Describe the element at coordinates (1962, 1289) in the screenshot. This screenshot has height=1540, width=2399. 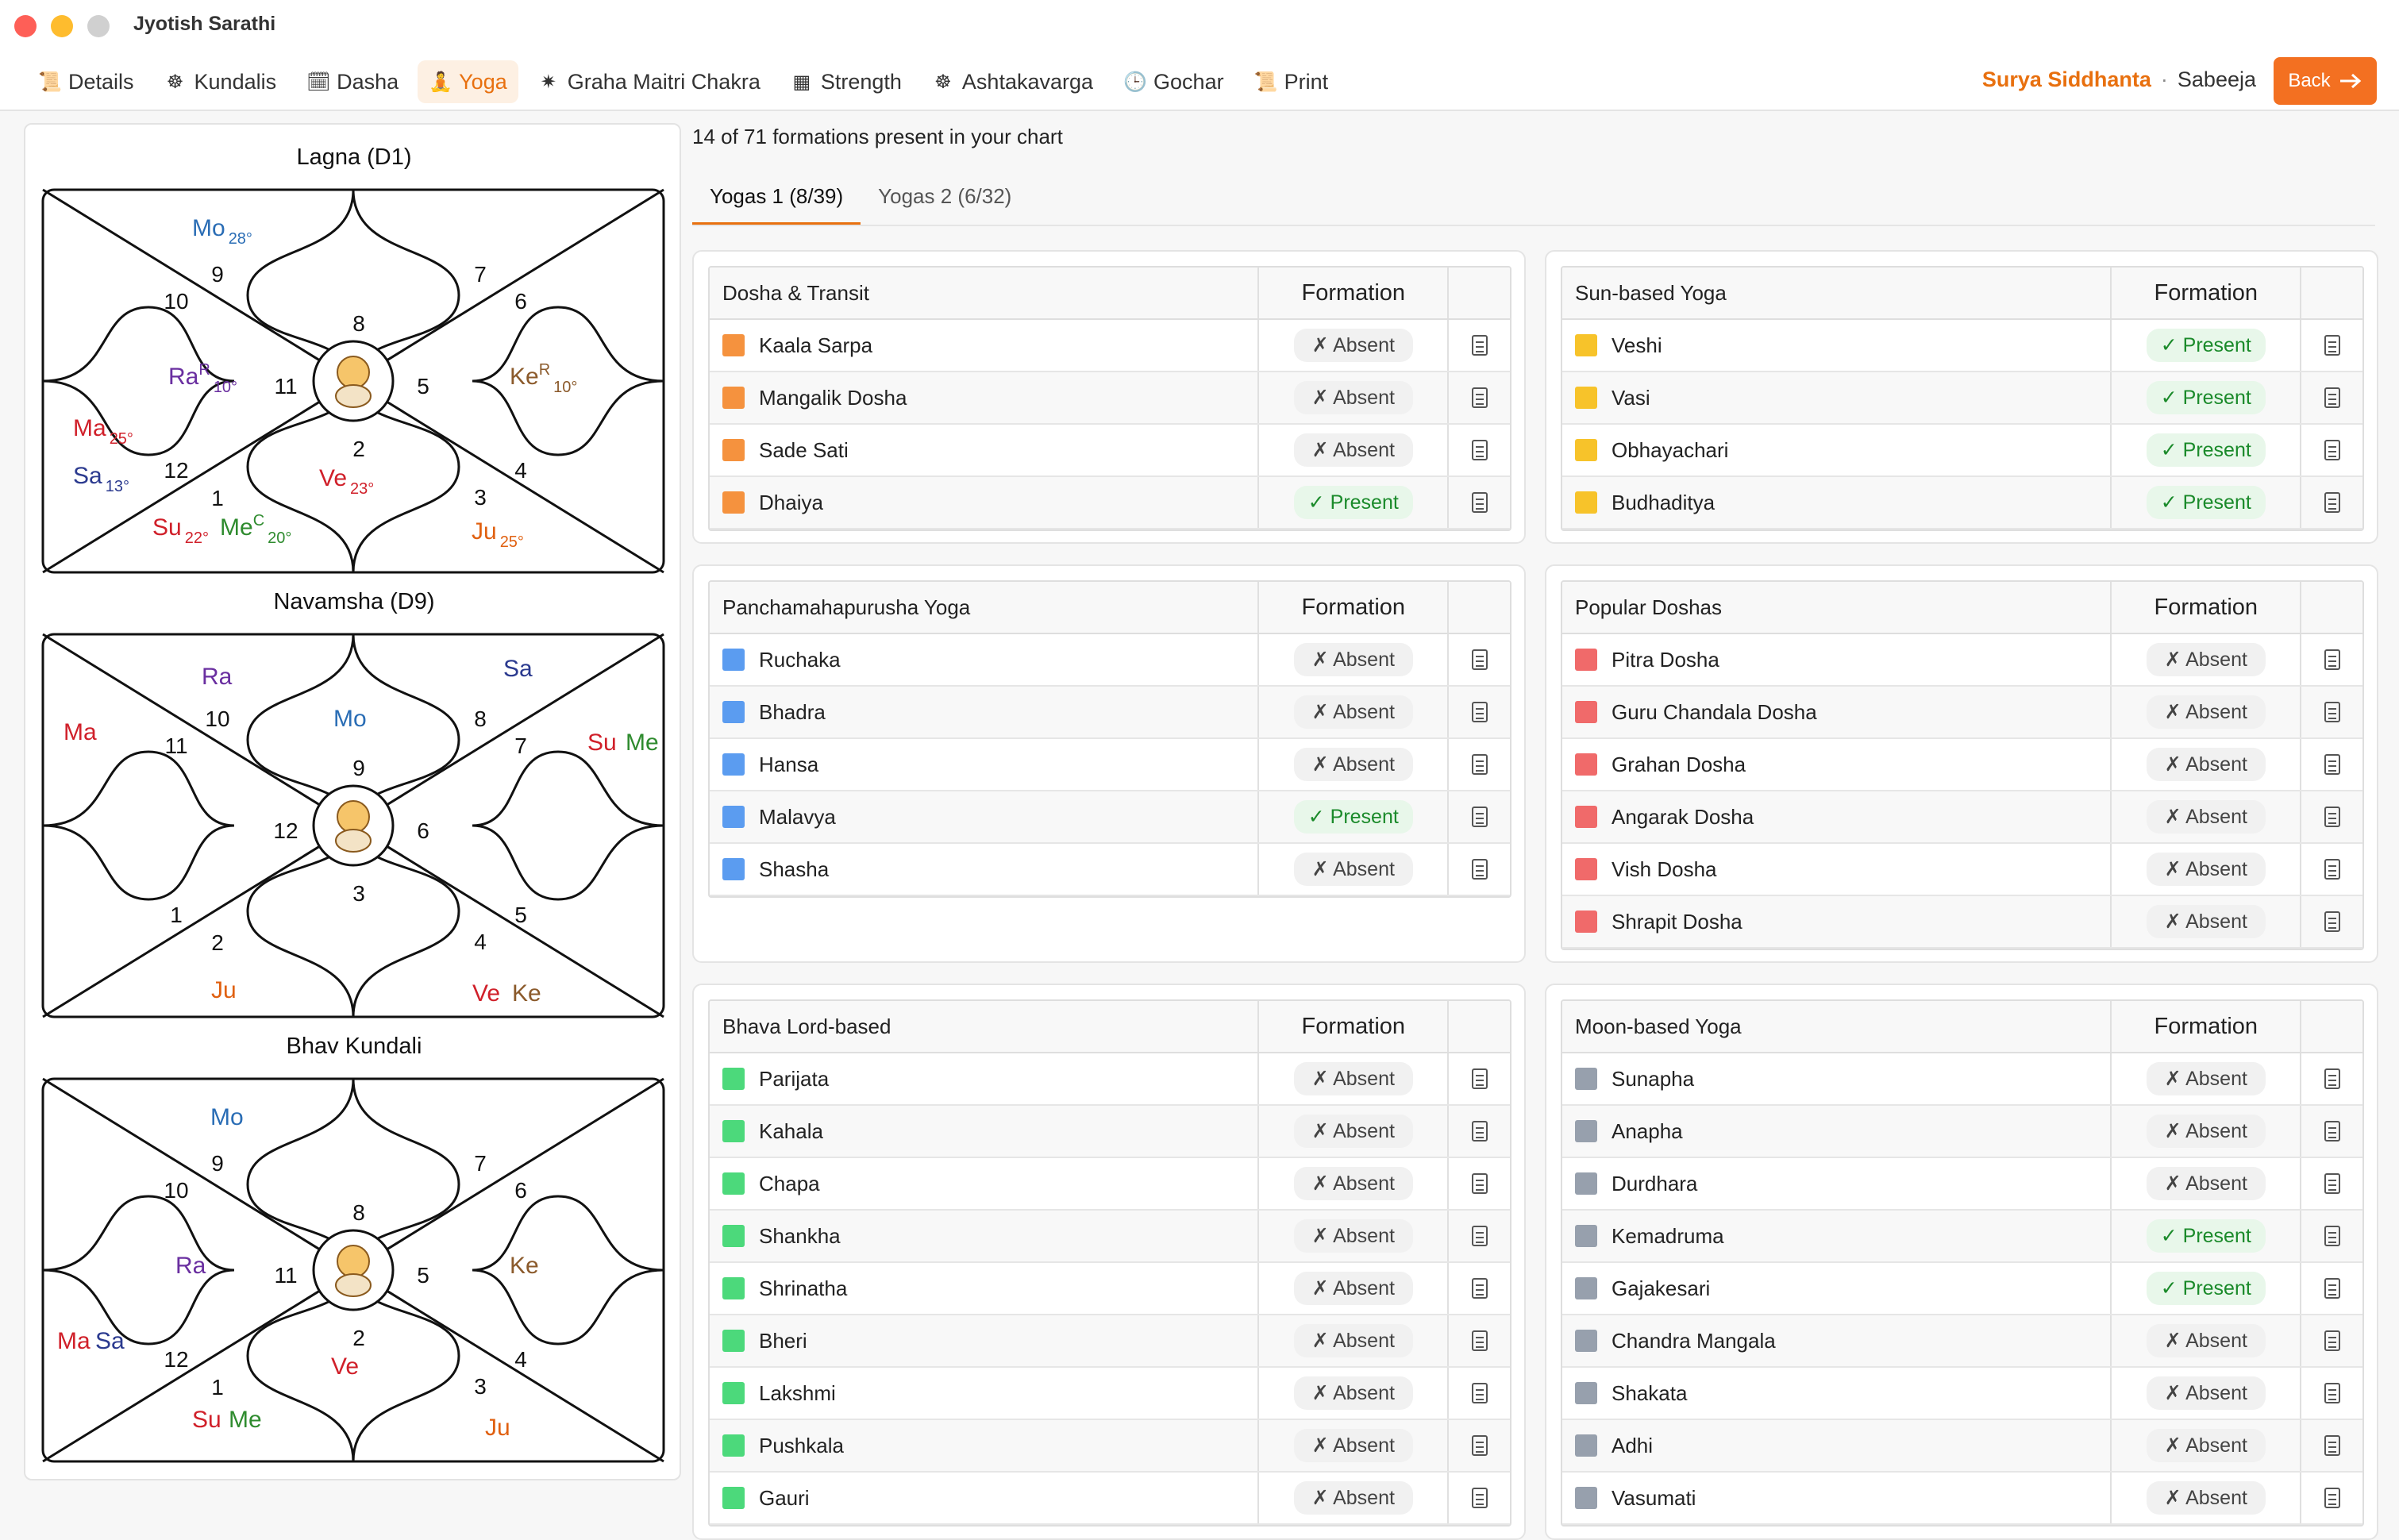
I see `table-row: Gajakesari ✓ Present` at that location.